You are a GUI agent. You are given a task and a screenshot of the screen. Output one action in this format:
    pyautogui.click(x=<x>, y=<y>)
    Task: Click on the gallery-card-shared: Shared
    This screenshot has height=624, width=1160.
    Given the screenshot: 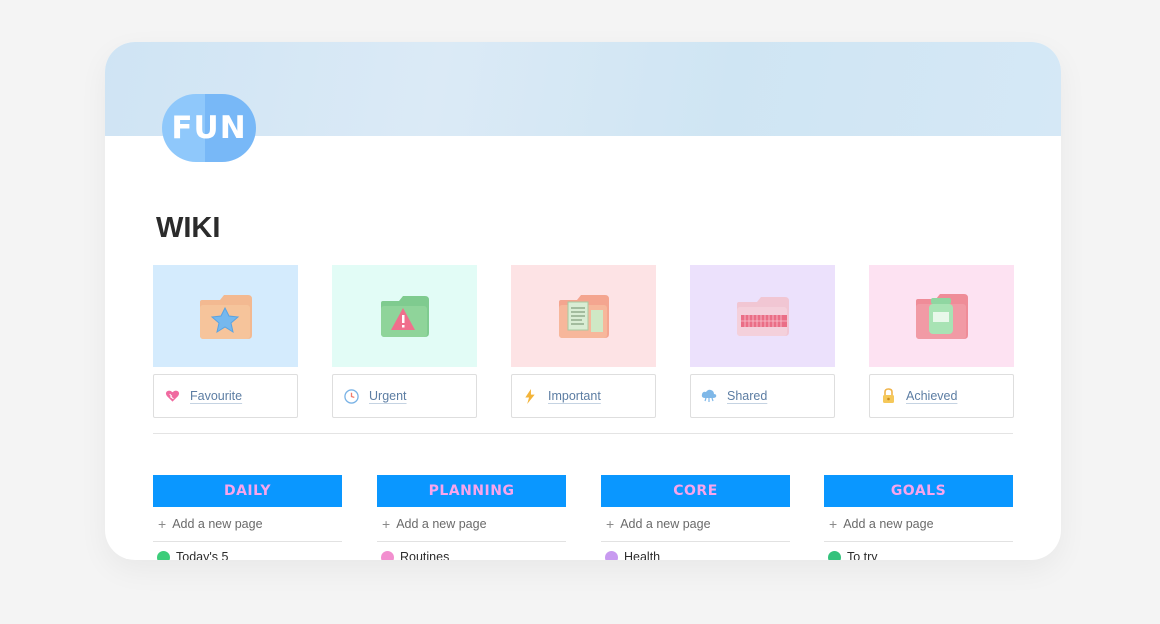 What is the action you would take?
    pyautogui.click(x=762, y=341)
    